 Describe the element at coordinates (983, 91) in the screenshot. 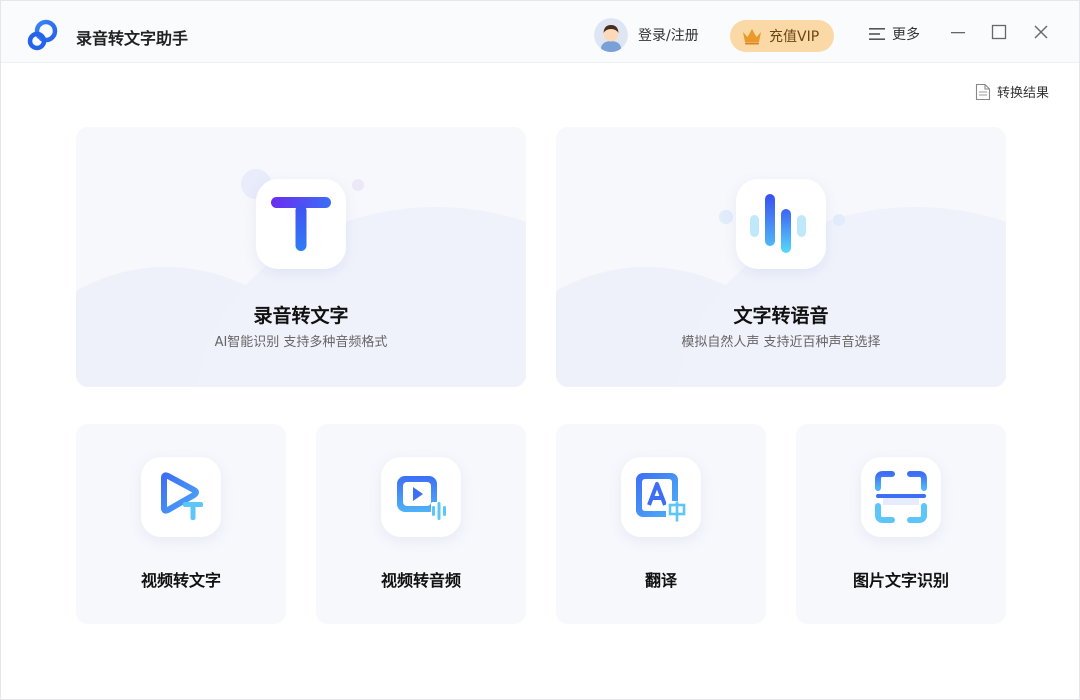

I see `document-icon` at that location.